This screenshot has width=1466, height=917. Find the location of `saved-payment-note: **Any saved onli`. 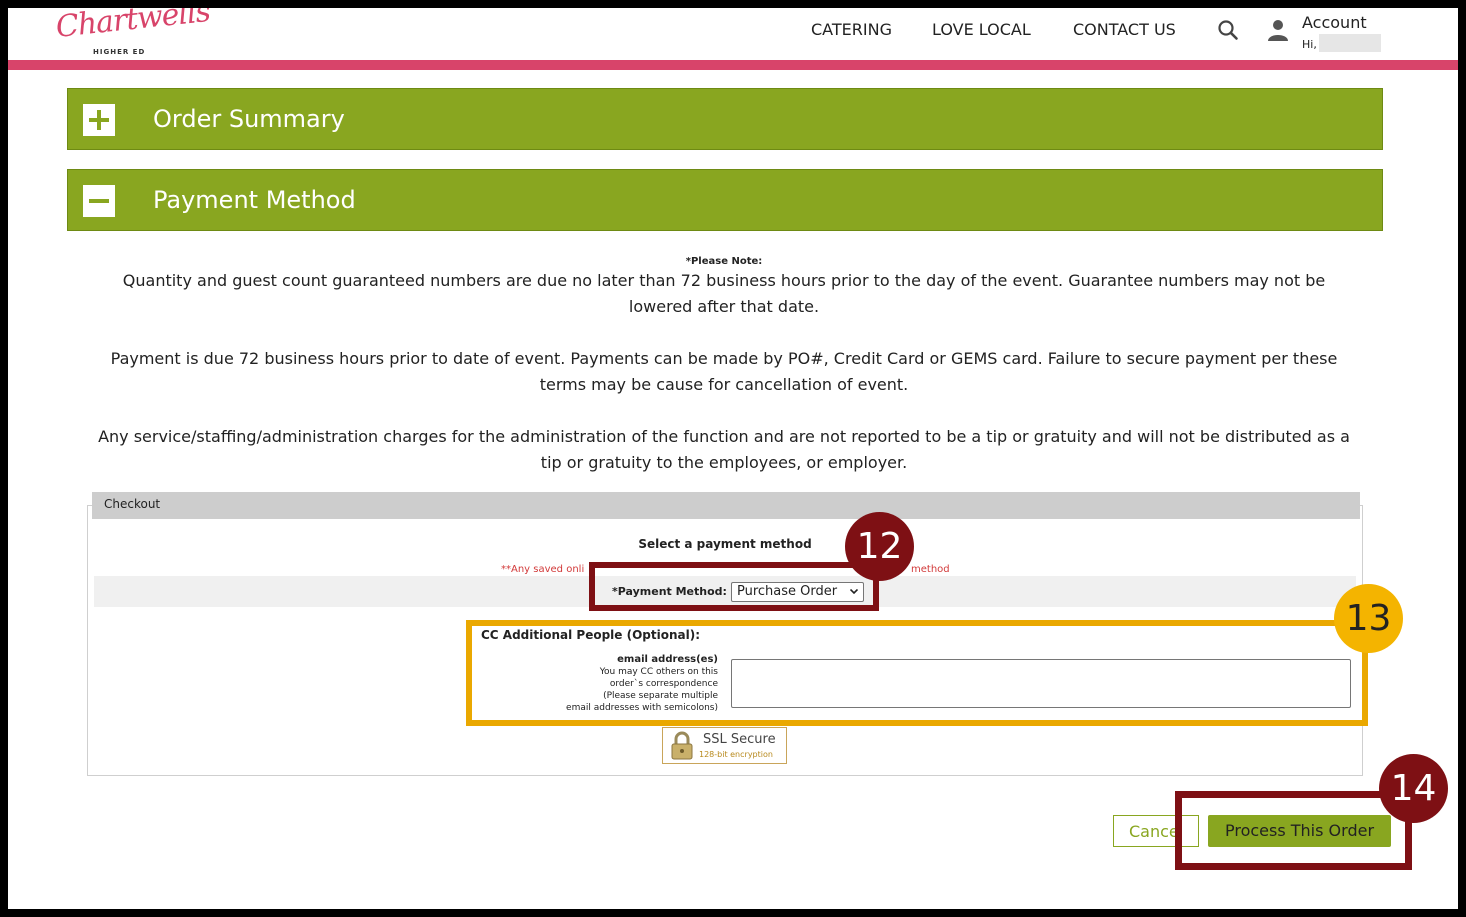

saved-payment-note: **Any saved onli is located at coordinates (543, 569).